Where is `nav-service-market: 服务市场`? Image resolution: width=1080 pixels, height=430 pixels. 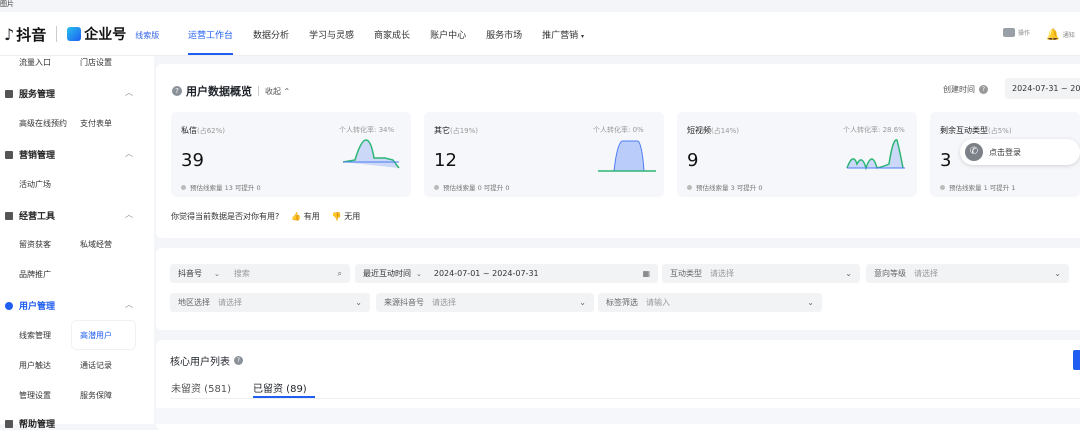 nav-service-market: 服务市场 is located at coordinates (504, 34).